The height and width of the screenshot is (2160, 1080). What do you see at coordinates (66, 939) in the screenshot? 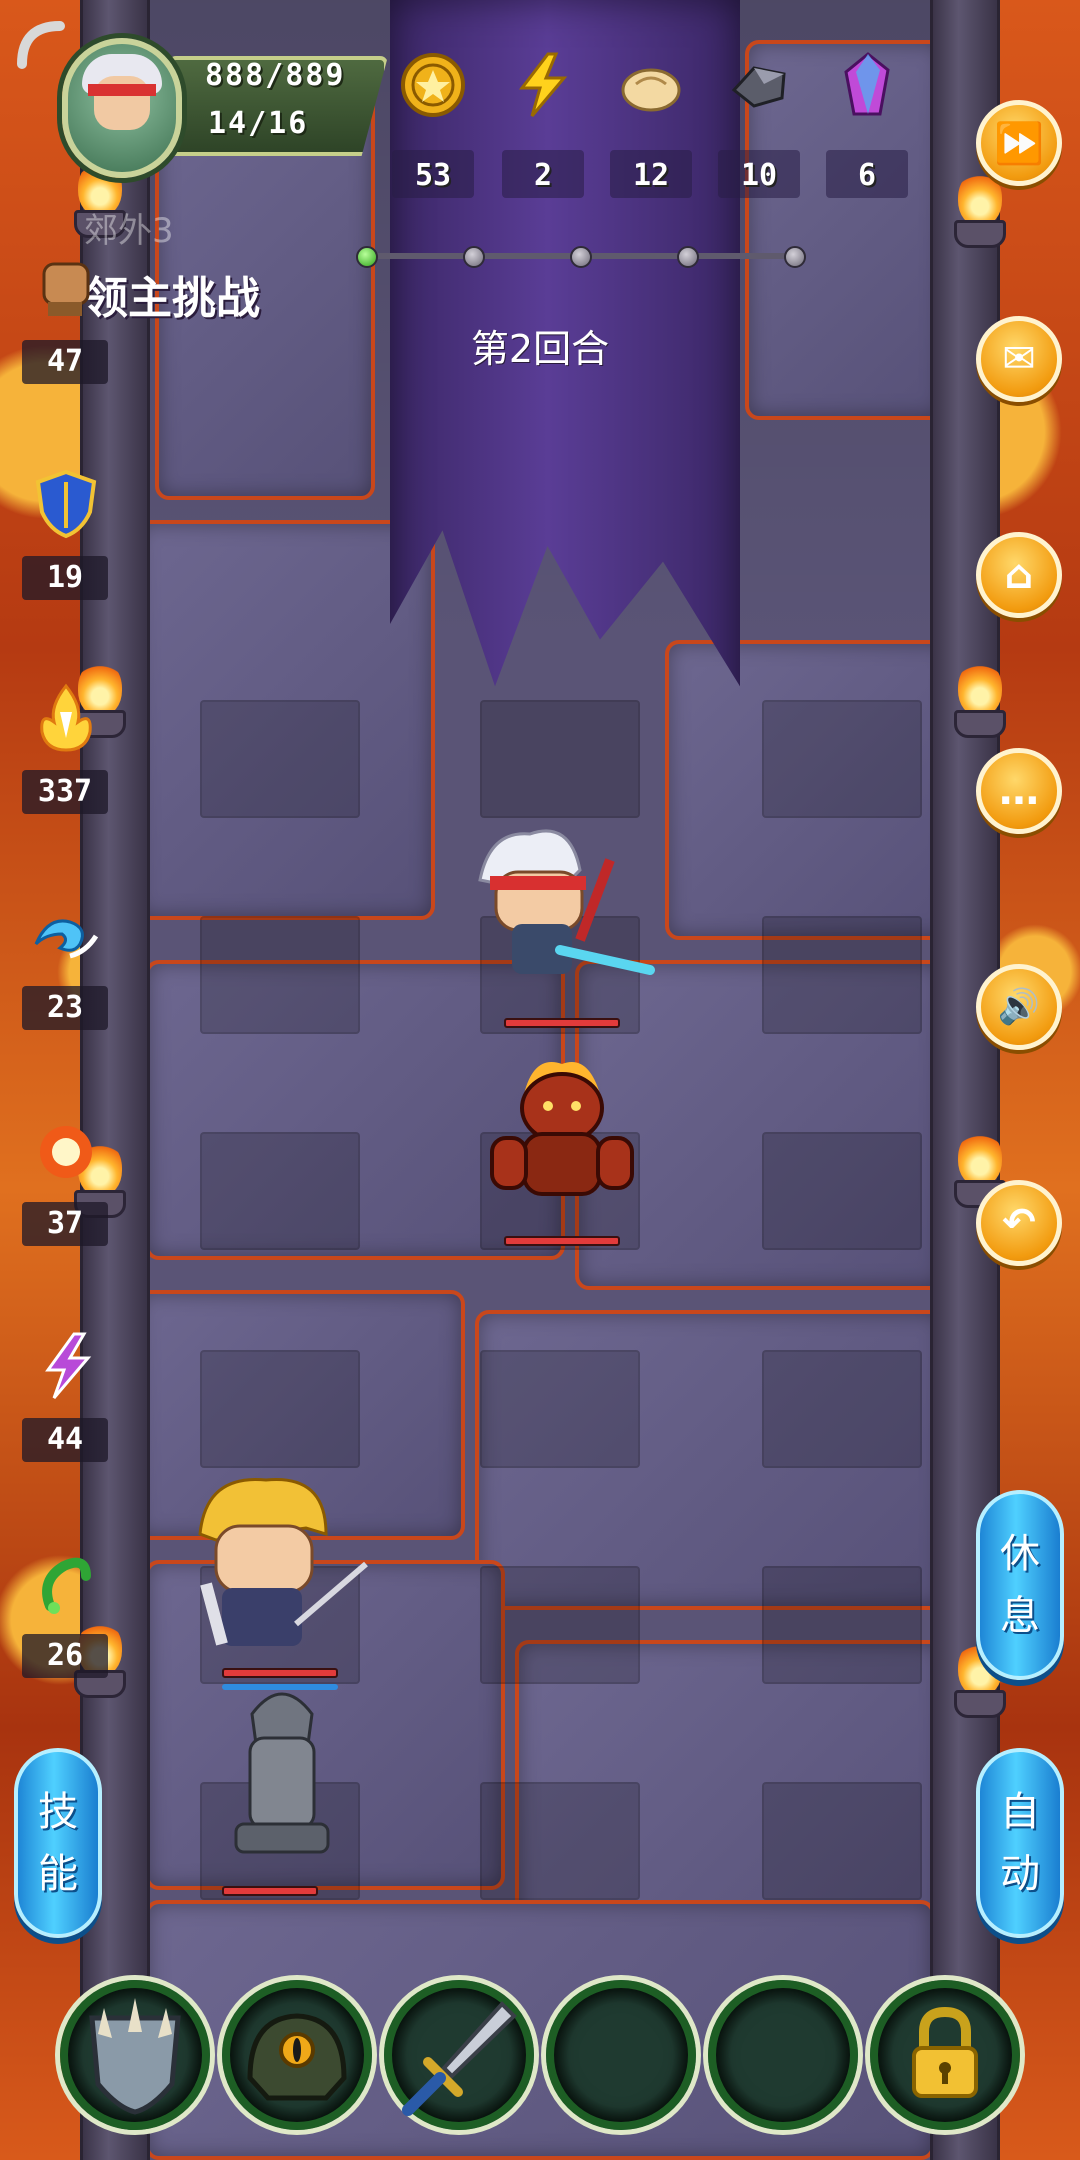
I see `water-wave-icon` at bounding box center [66, 939].